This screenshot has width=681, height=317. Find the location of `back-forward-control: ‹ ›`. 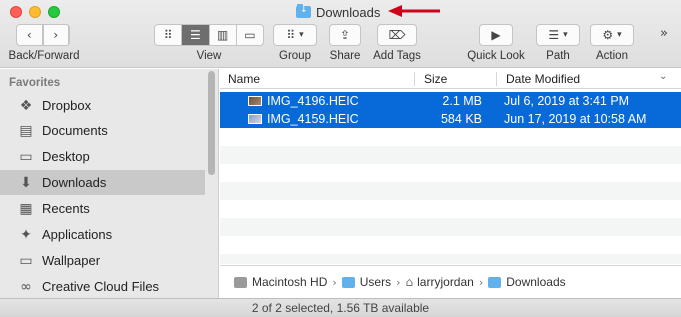

back-forward-control: ‹ › is located at coordinates (43, 35).